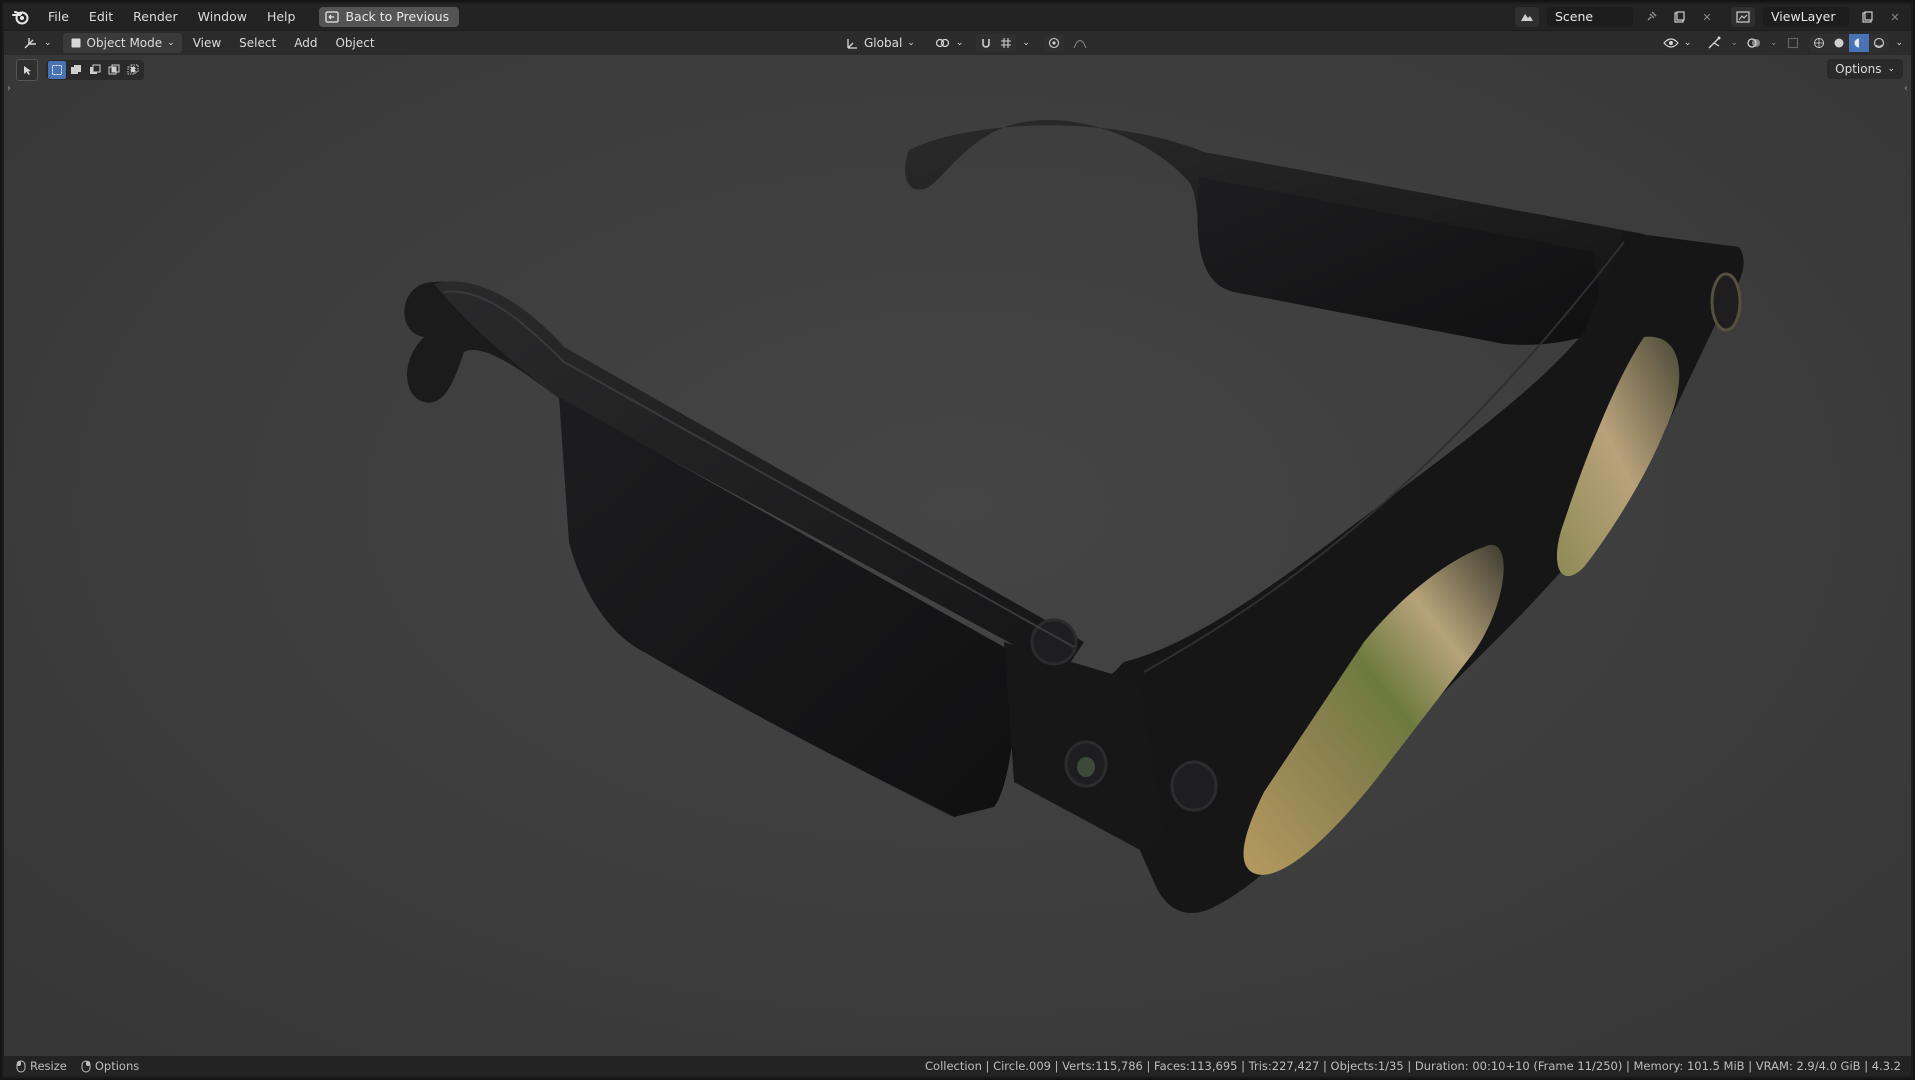 The image size is (1915, 1080). Describe the element at coordinates (1726, 302) in the screenshot. I see `far-hinge-camera` at that location.